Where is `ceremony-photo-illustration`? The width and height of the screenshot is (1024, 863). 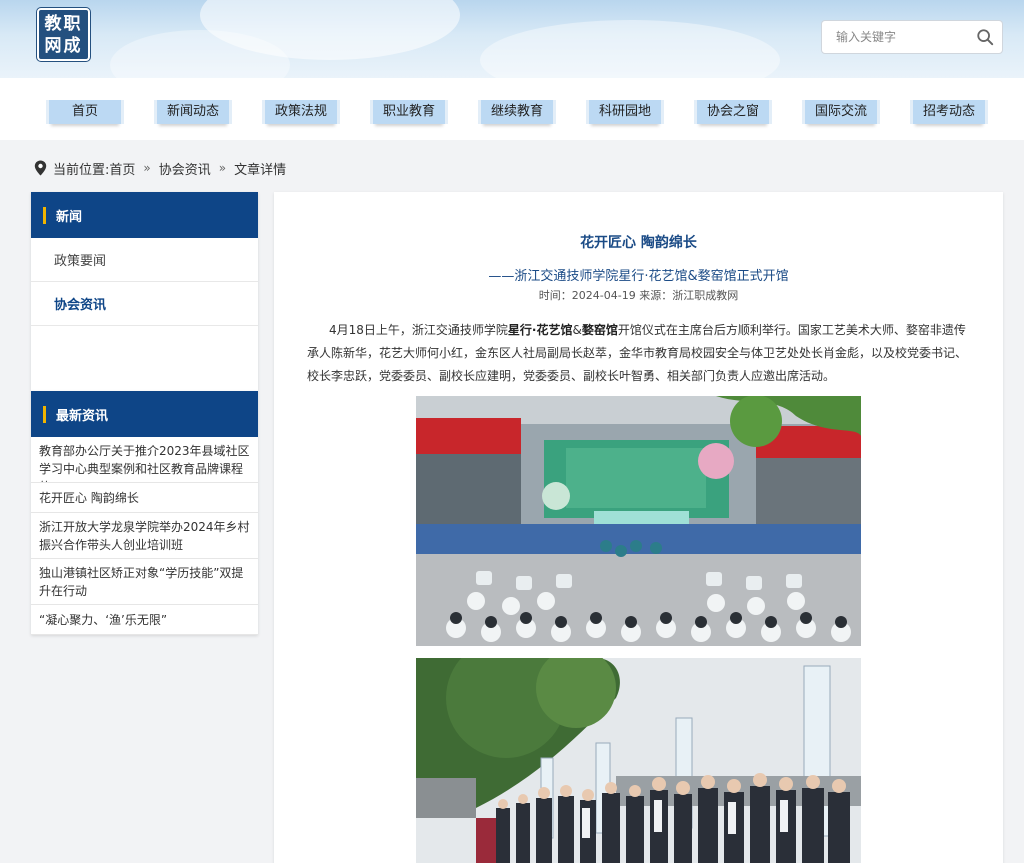
ceremony-photo-illustration is located at coordinates (638, 521).